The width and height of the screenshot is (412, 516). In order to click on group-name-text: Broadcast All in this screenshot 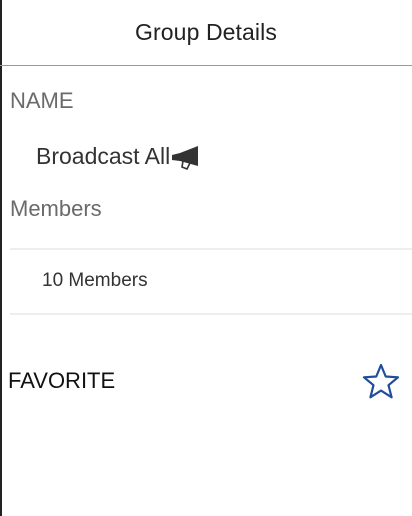, I will do `click(103, 156)`.